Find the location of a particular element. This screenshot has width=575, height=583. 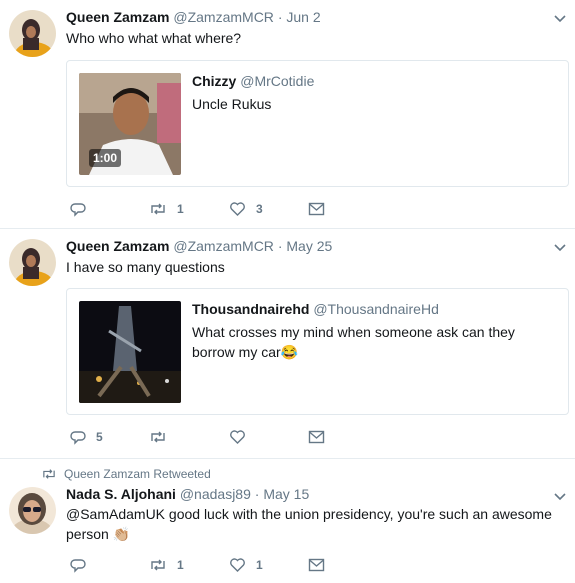

quoted-tweet-text: Uncle Rukus is located at coordinates (232, 104).